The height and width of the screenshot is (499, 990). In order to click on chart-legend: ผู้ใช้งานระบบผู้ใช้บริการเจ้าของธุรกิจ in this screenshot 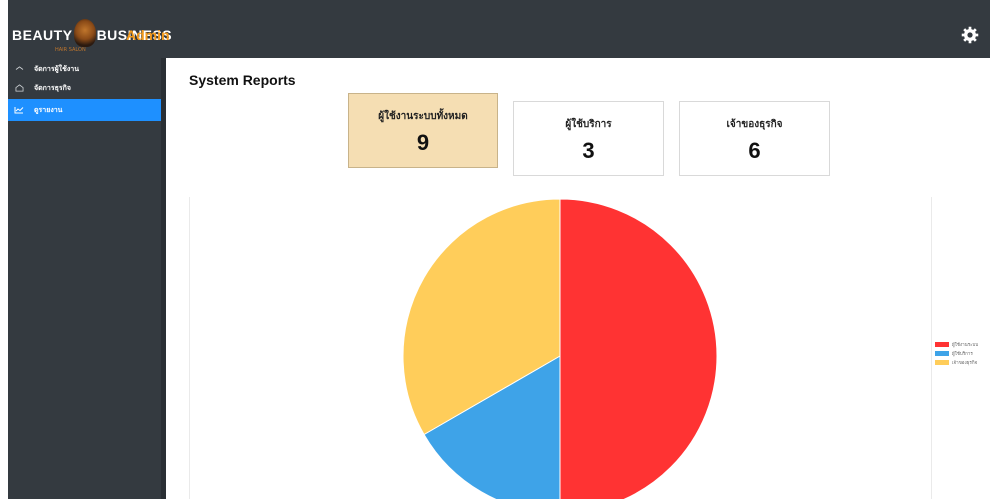, I will do `click(962, 353)`.